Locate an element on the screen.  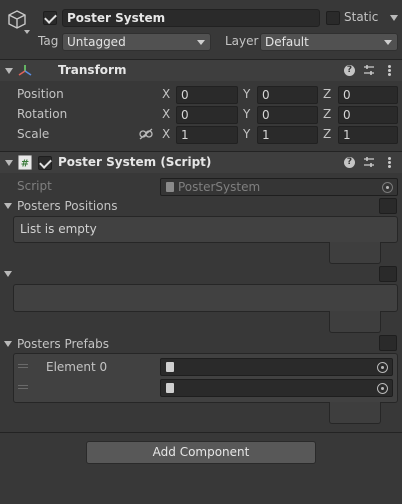
unnamed-list-add-remove-footer is located at coordinates (355, 322).